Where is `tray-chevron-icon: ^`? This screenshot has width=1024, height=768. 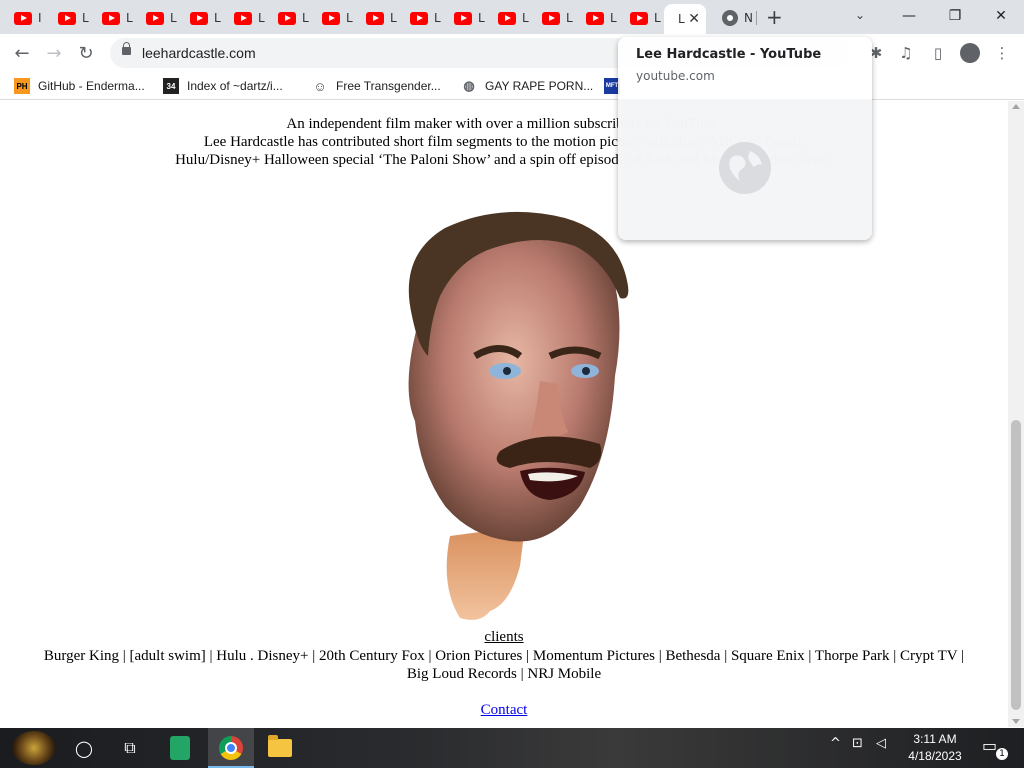 tray-chevron-icon: ^ is located at coordinates (835, 743).